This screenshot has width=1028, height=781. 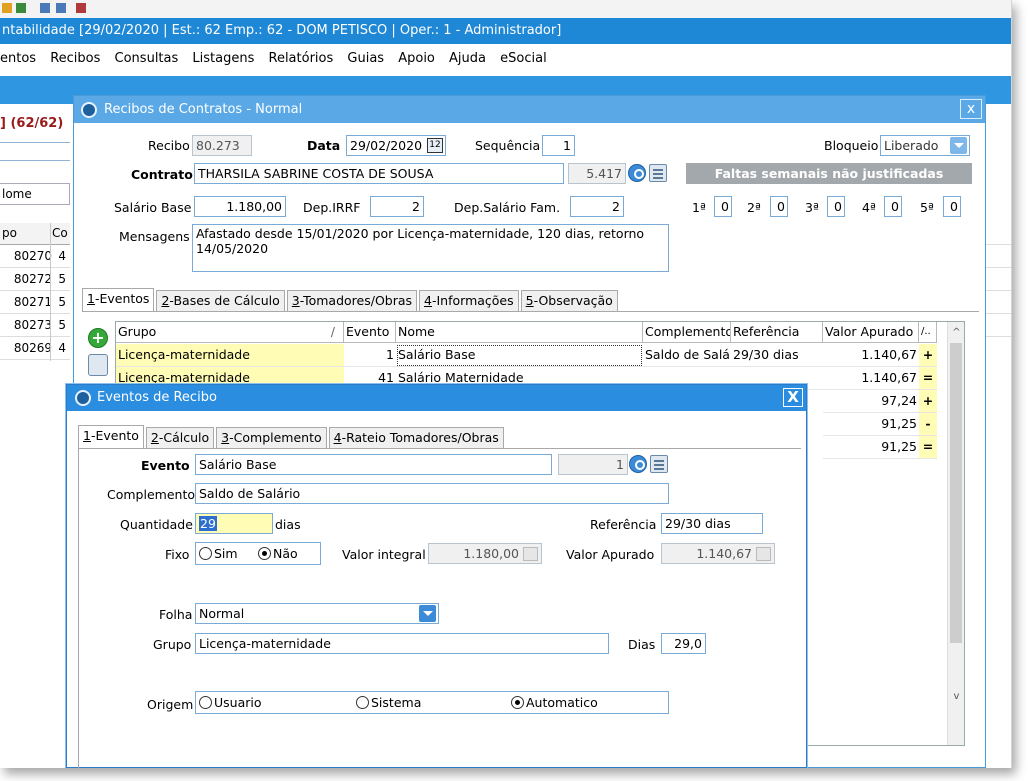 I want to click on scroll-up-icon: ^, so click(x=956, y=332).